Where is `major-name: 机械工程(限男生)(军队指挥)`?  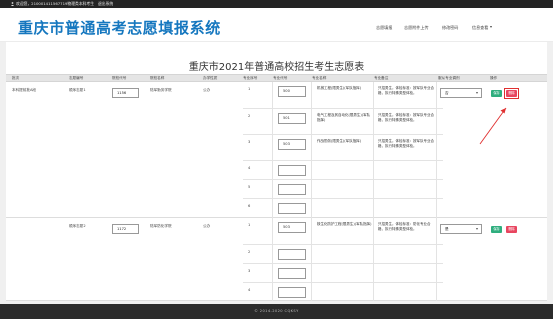 major-name: 机械工程(限男生)(军队指挥) is located at coordinates (339, 88).